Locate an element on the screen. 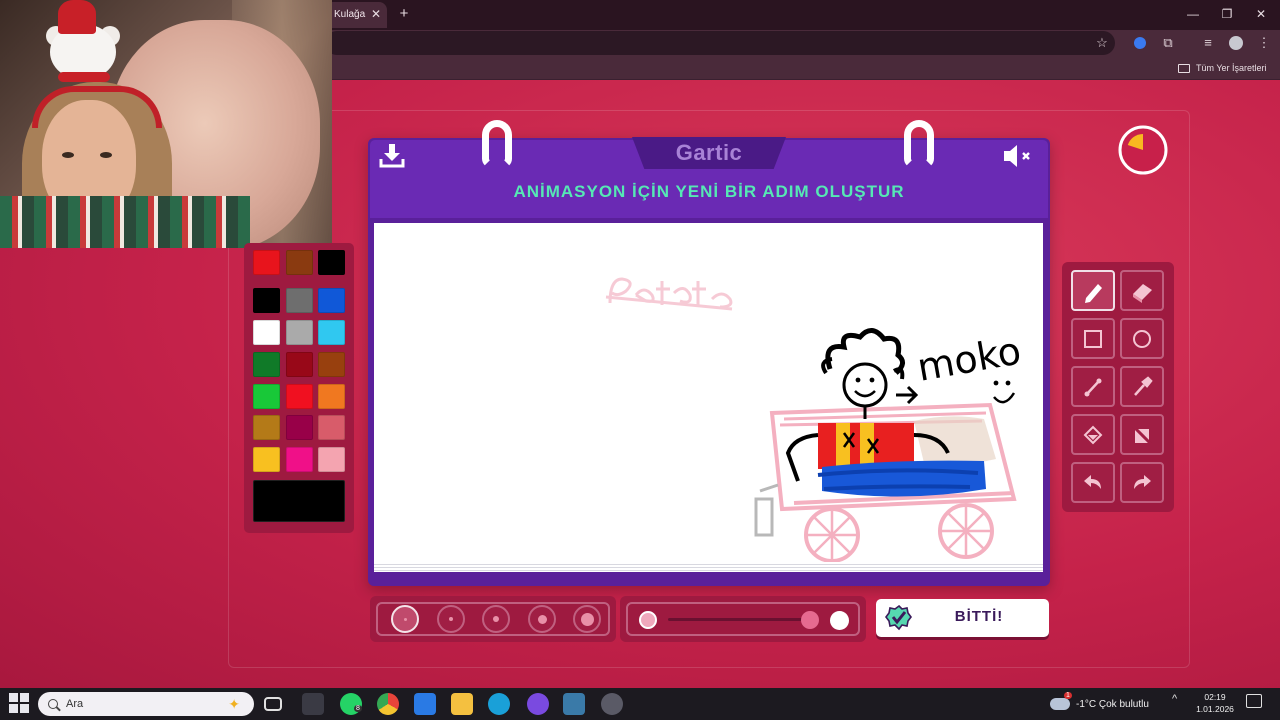 The image size is (1280, 720). whatsapp-icon: 8 is located at coordinates (351, 704).